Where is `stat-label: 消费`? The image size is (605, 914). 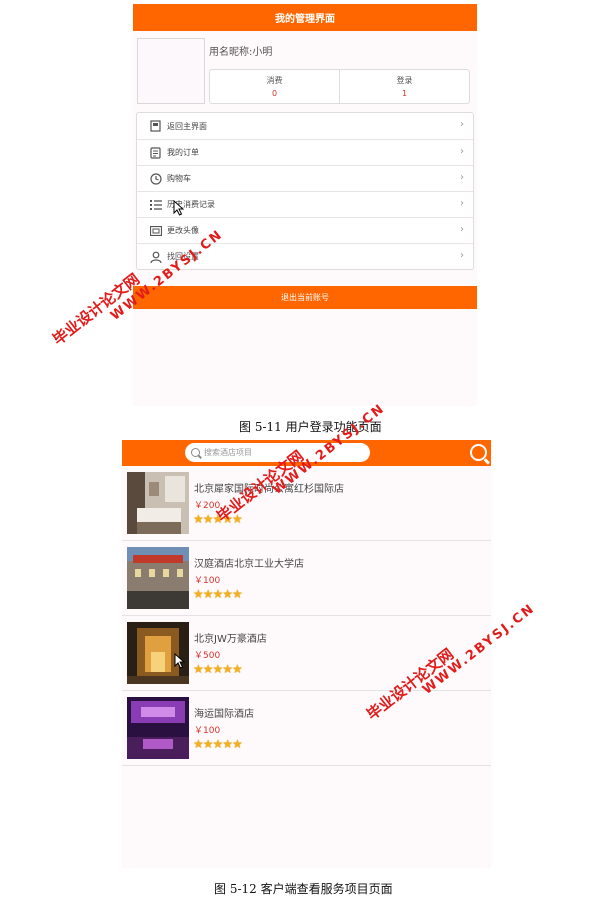 stat-label: 消费 is located at coordinates (274, 80).